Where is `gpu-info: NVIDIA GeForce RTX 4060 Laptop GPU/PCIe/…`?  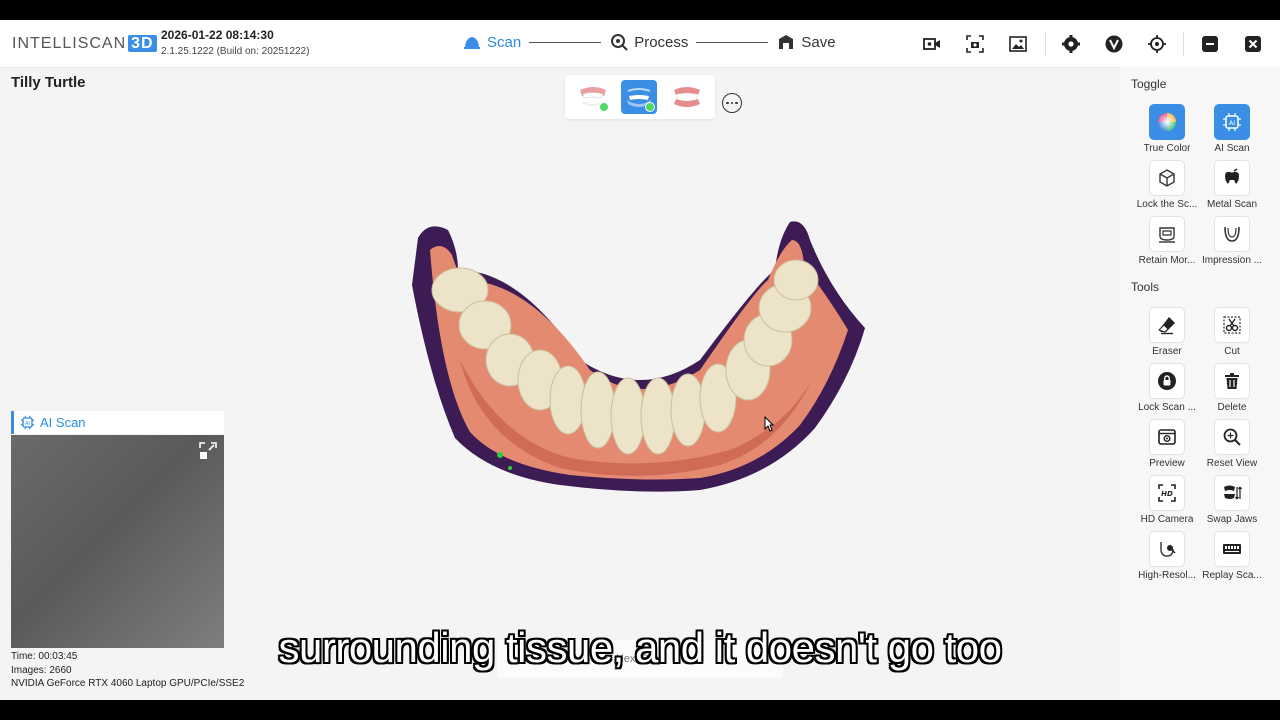
gpu-info: NVIDIA GeForce RTX 4060 Laptop GPU/PCIe/… is located at coordinates (128, 683).